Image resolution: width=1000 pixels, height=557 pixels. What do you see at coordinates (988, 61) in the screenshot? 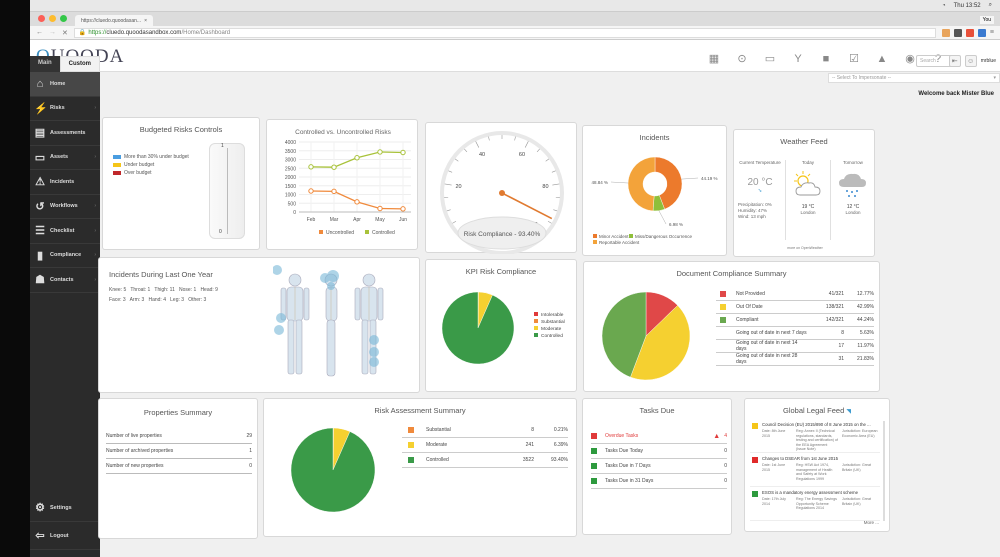
I see `username: mrblue` at bounding box center [988, 61].